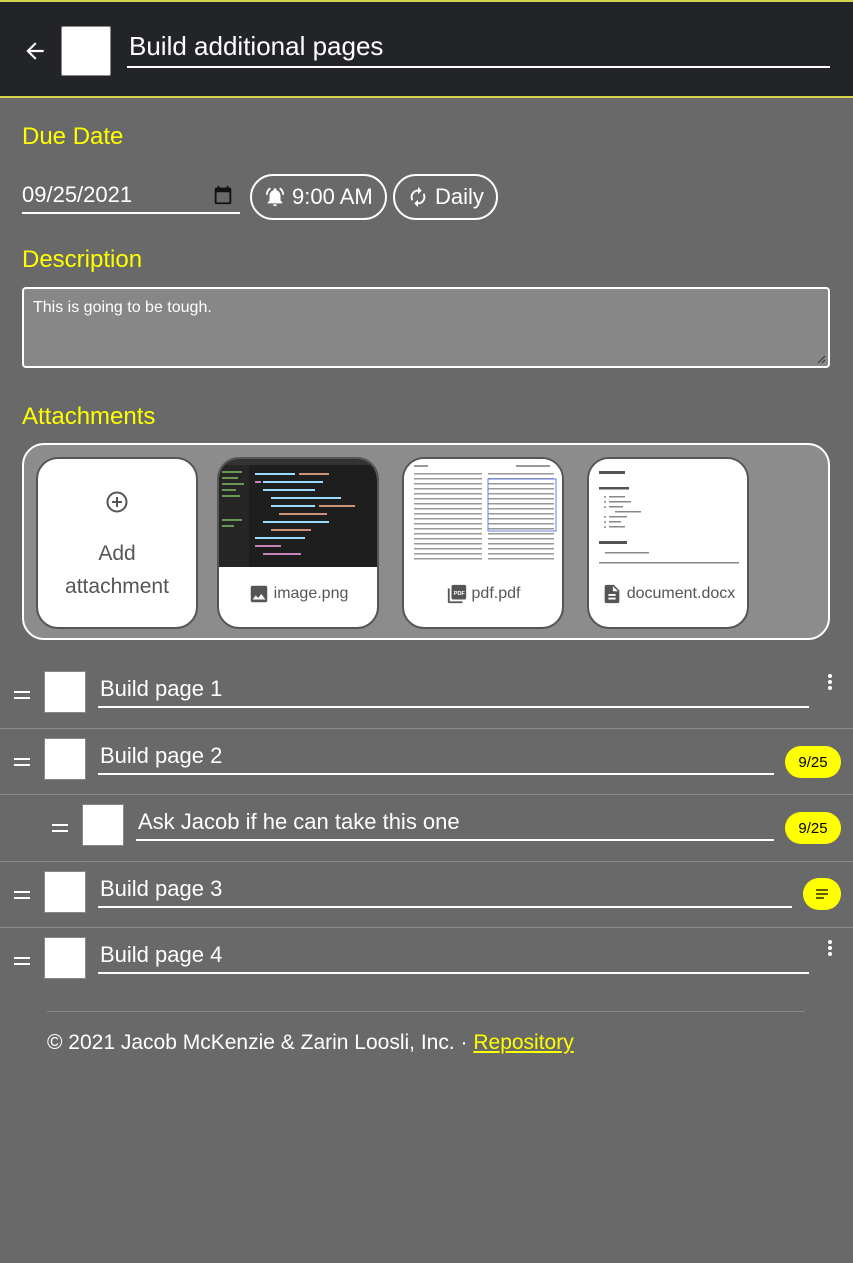 This screenshot has width=853, height=1263. I want to click on subtask-row: Build page 3, so click(426, 895).